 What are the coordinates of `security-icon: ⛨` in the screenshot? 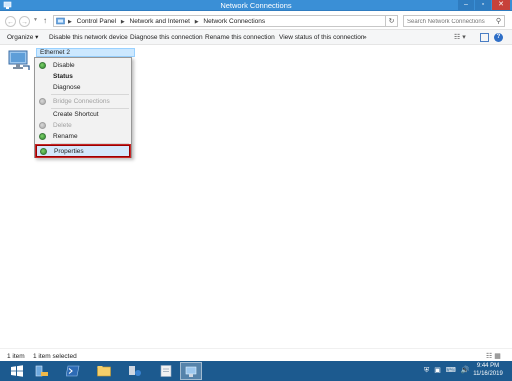 It's located at (426, 370).